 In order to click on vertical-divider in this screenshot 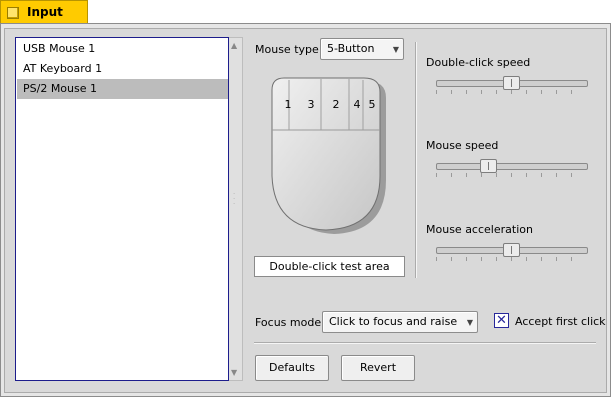, I will do `click(416, 160)`.